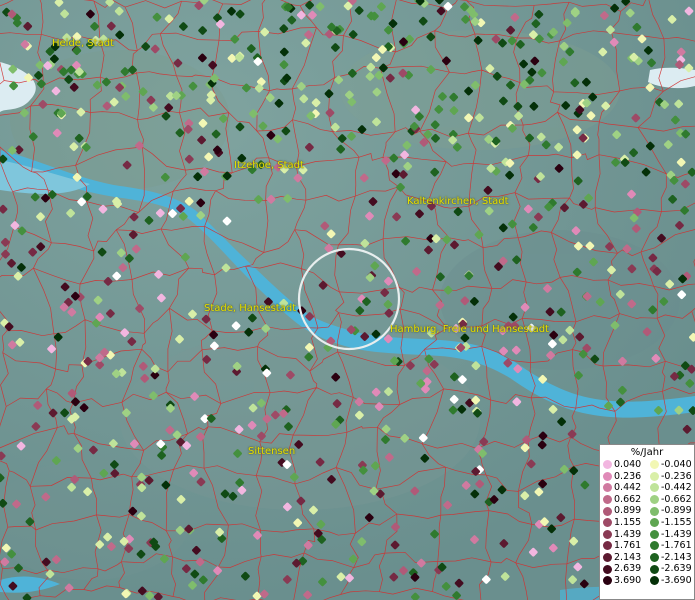  What do you see at coordinates (628, 488) in the screenshot?
I see `legend-value: 0.442` at bounding box center [628, 488].